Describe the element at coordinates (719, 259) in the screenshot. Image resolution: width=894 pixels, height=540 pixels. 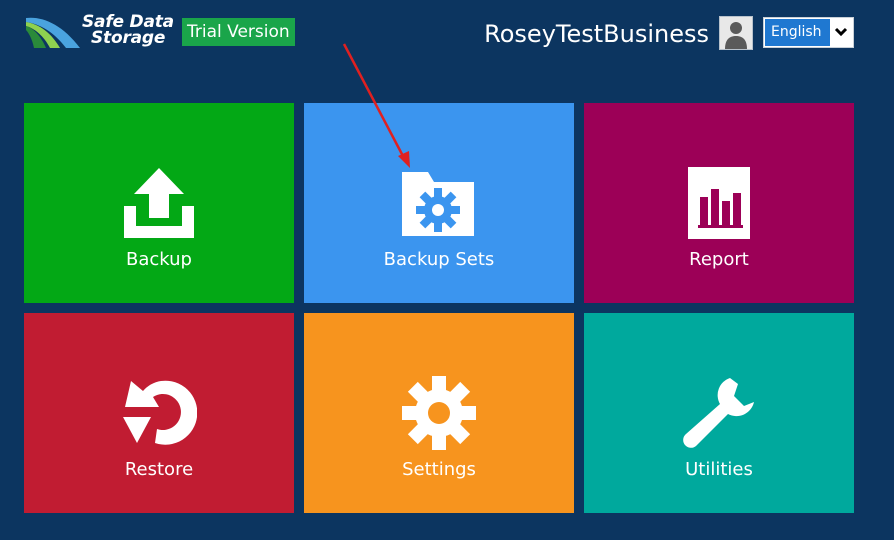
I see `tile-report-label: Report` at that location.